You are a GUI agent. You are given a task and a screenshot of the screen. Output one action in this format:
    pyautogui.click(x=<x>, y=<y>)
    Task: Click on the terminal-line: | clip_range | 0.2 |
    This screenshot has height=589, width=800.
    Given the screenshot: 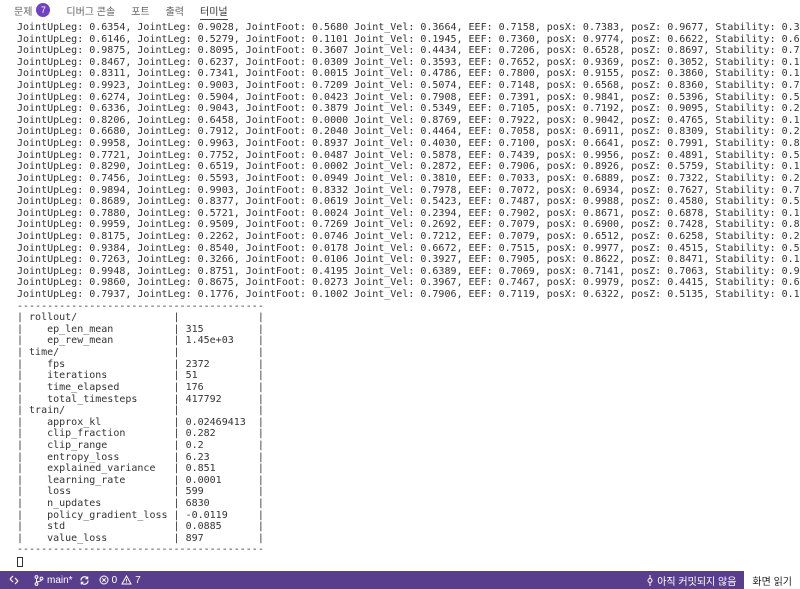 What is the action you would take?
    pyautogui.click(x=140, y=445)
    